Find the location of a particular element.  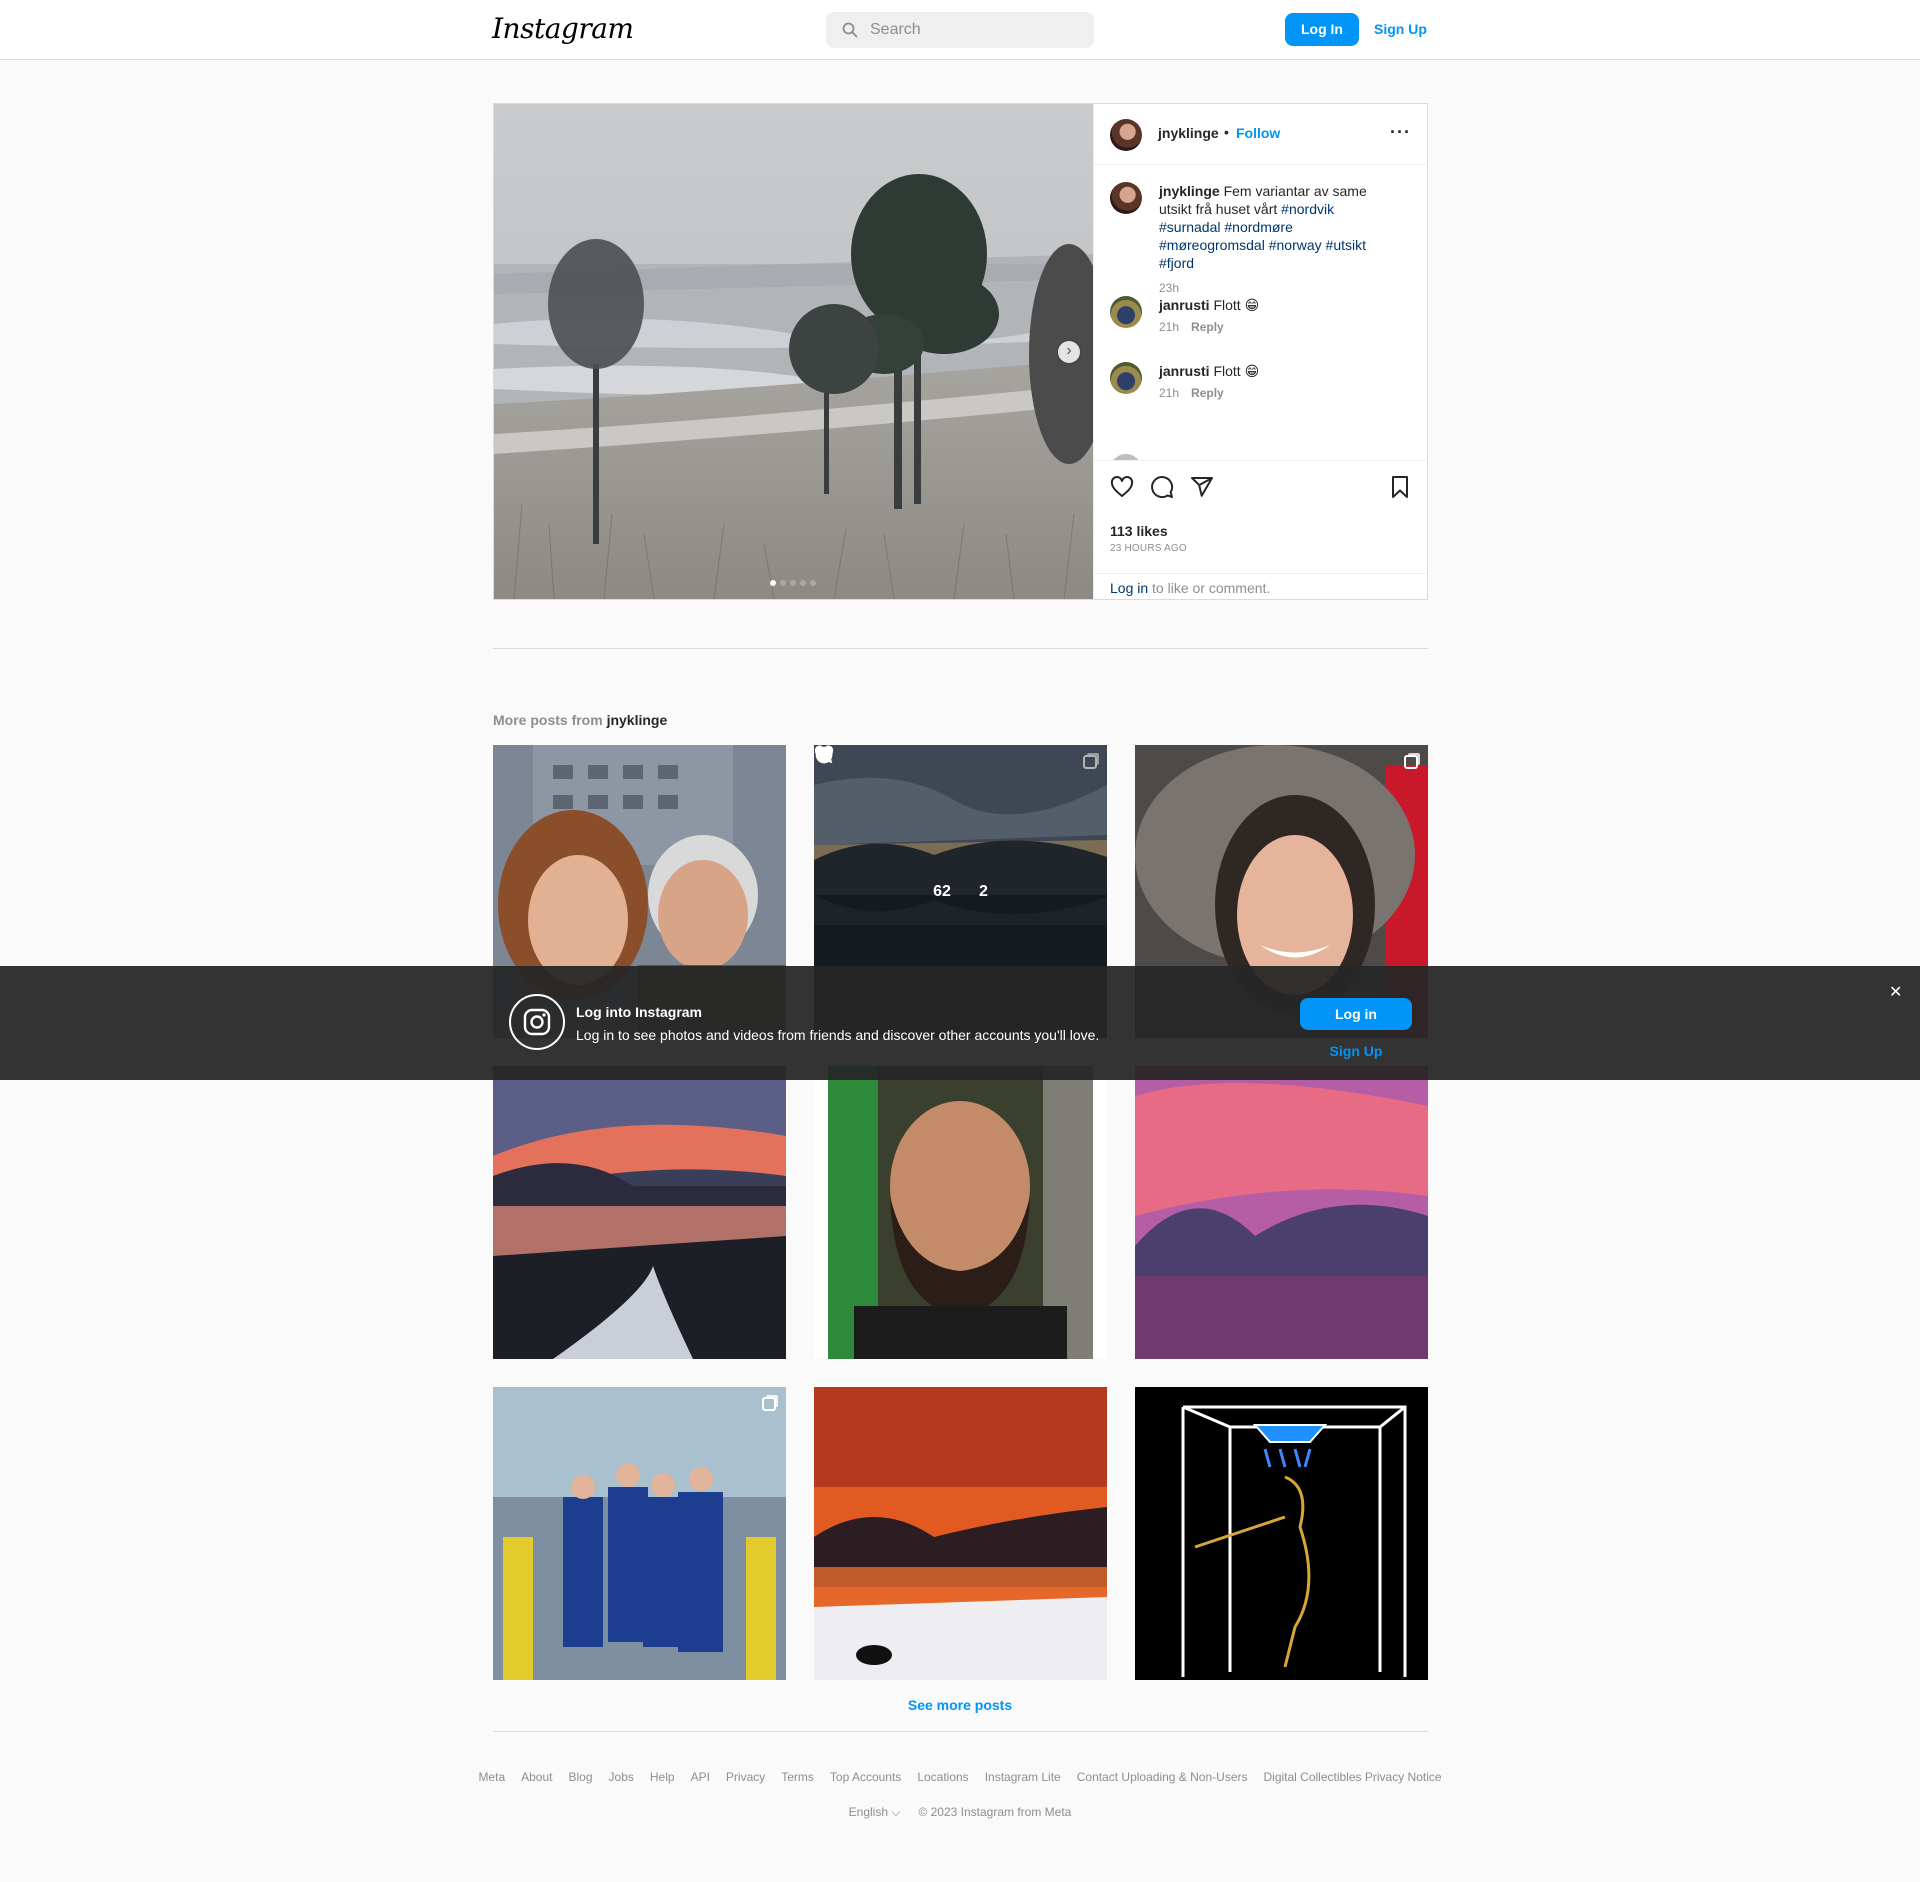

hashtag: #surnadal is located at coordinates (1190, 227).